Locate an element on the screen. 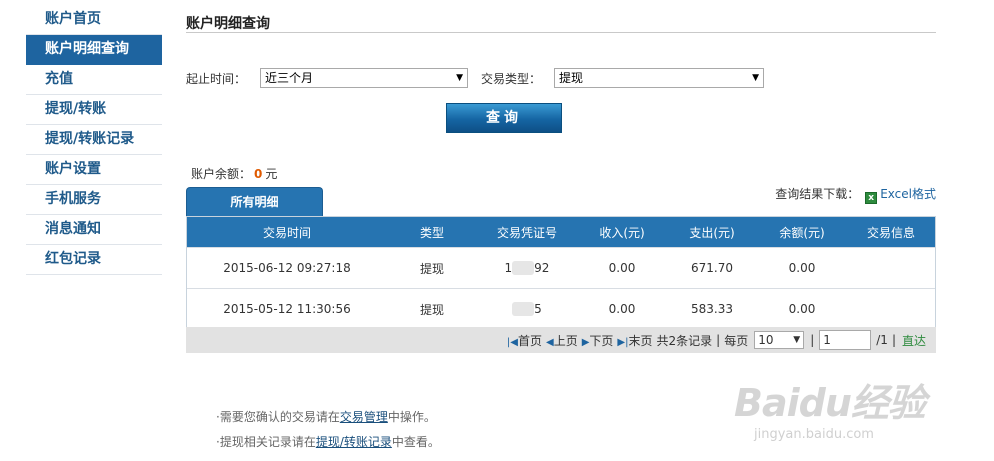 The height and width of the screenshot is (461, 994). tab-all-details: 所有明细 is located at coordinates (254, 201).